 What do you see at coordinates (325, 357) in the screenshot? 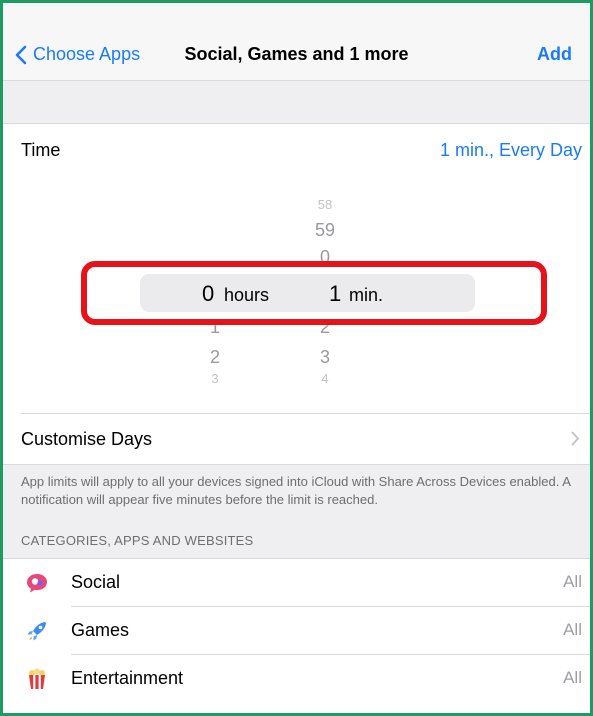
I see `minutes-wheel-item: 3` at bounding box center [325, 357].